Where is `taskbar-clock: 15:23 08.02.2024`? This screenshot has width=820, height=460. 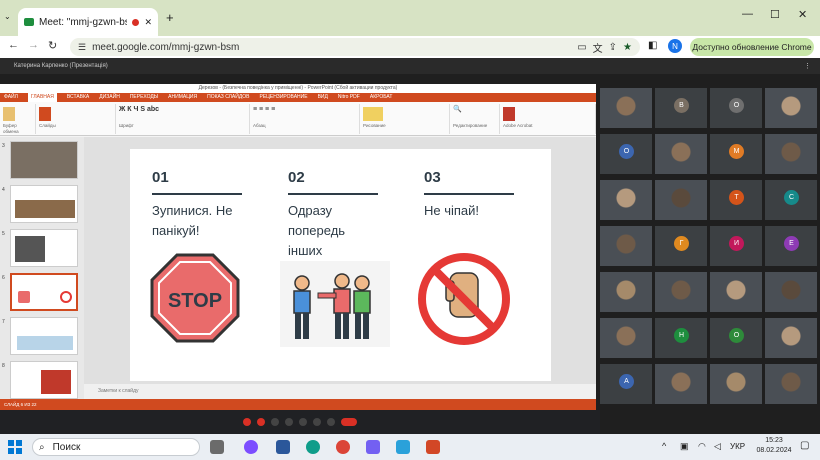
taskbar-clock: 15:23 08.02.2024 is located at coordinates (774, 447).